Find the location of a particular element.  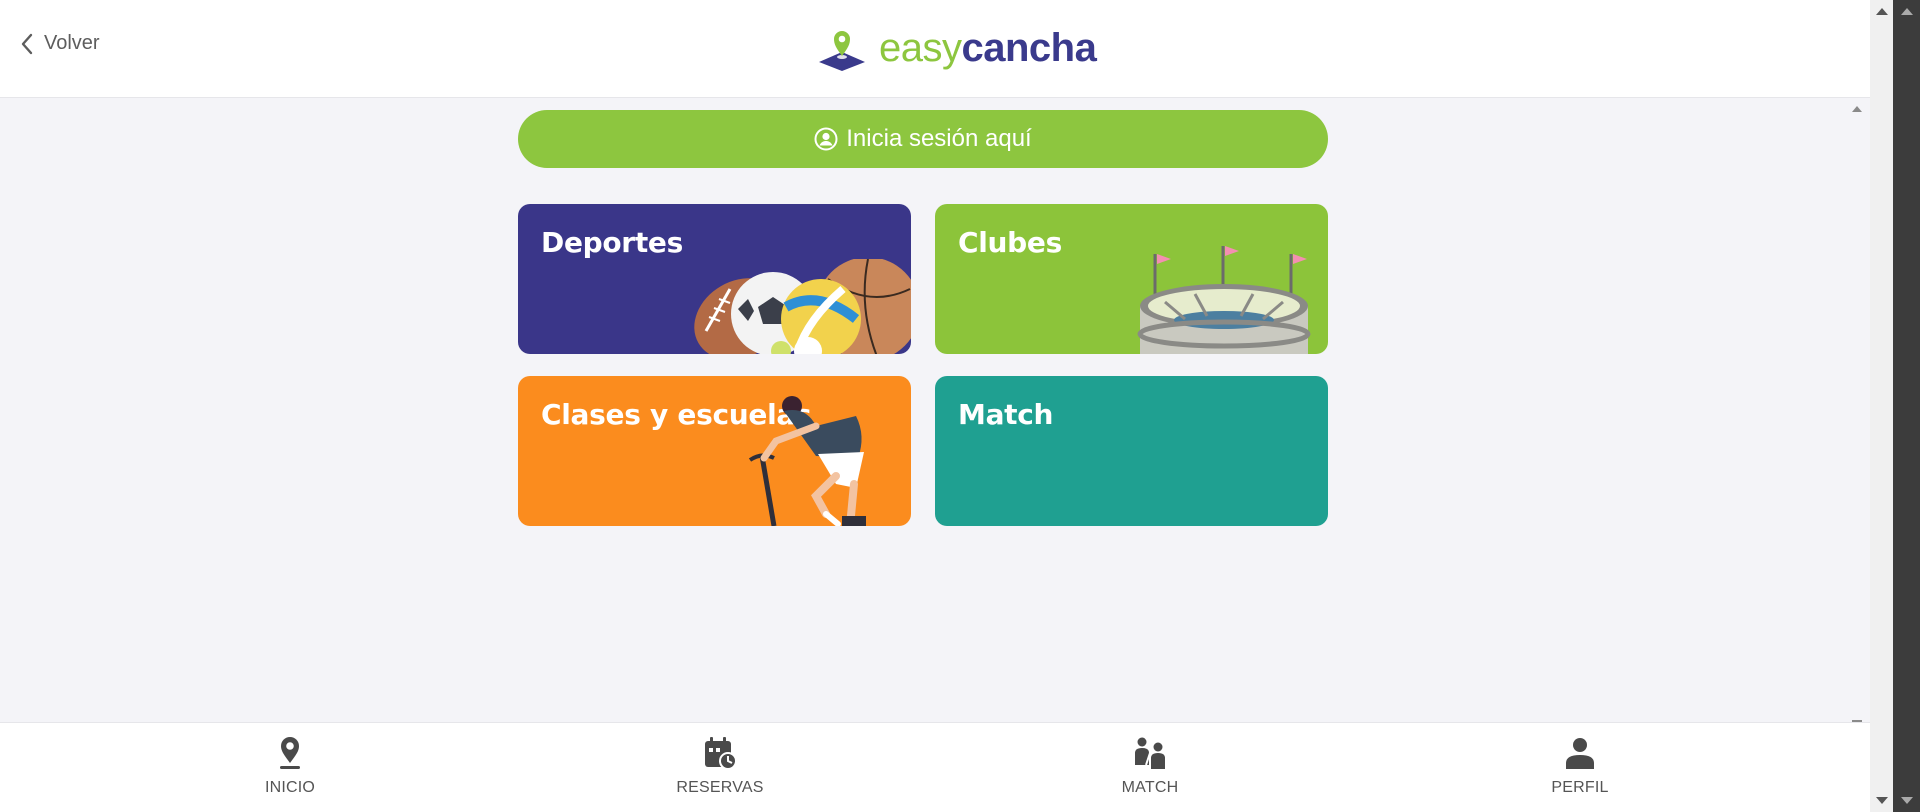

nav-item-match: MATCH is located at coordinates (1150, 766).